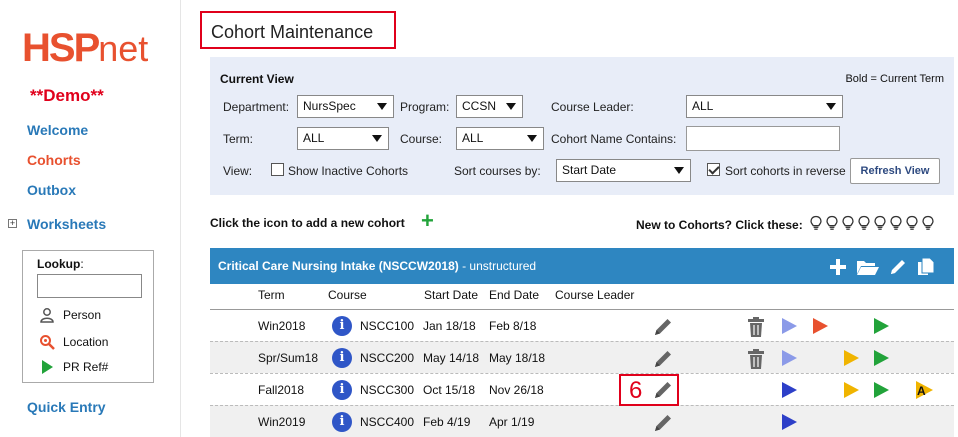 The width and height of the screenshot is (958, 437). I want to click on nav-cohorts: Cohorts, so click(54, 160).